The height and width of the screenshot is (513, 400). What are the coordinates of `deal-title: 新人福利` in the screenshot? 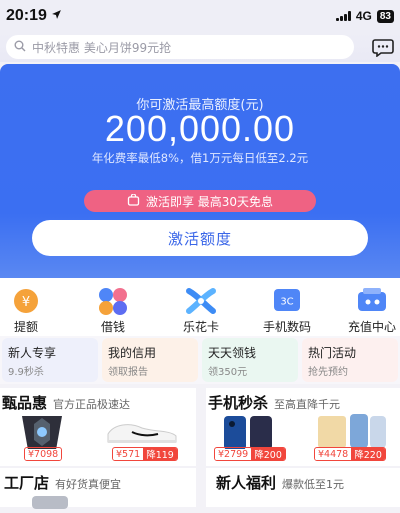 It's located at (246, 483).